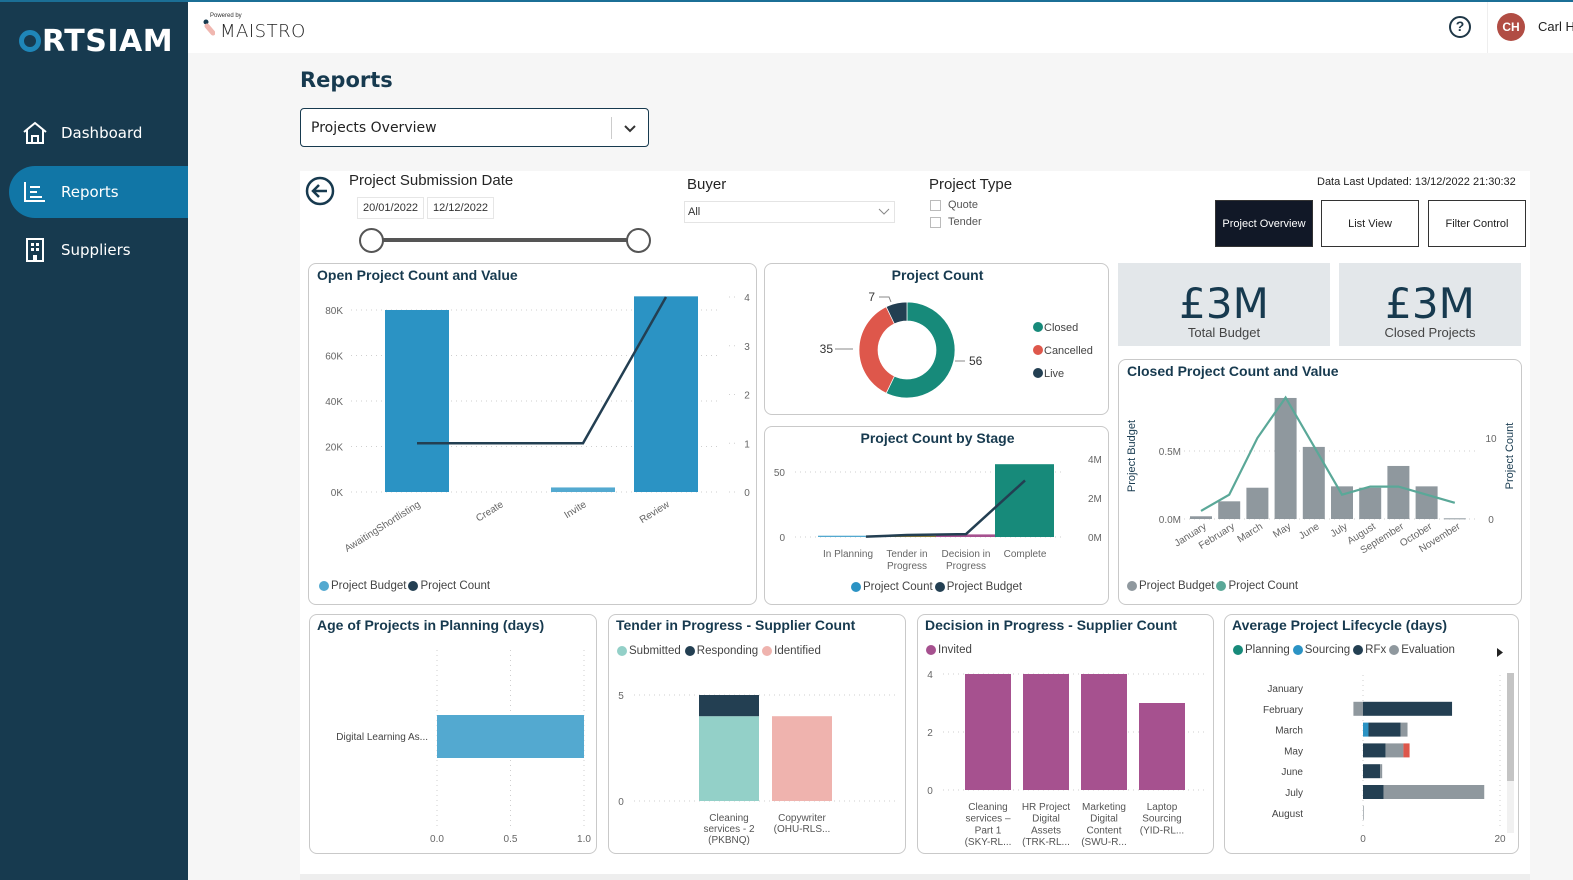  Describe the element at coordinates (965, 222) in the screenshot. I see `tender-checkbox-label: Tender` at that location.